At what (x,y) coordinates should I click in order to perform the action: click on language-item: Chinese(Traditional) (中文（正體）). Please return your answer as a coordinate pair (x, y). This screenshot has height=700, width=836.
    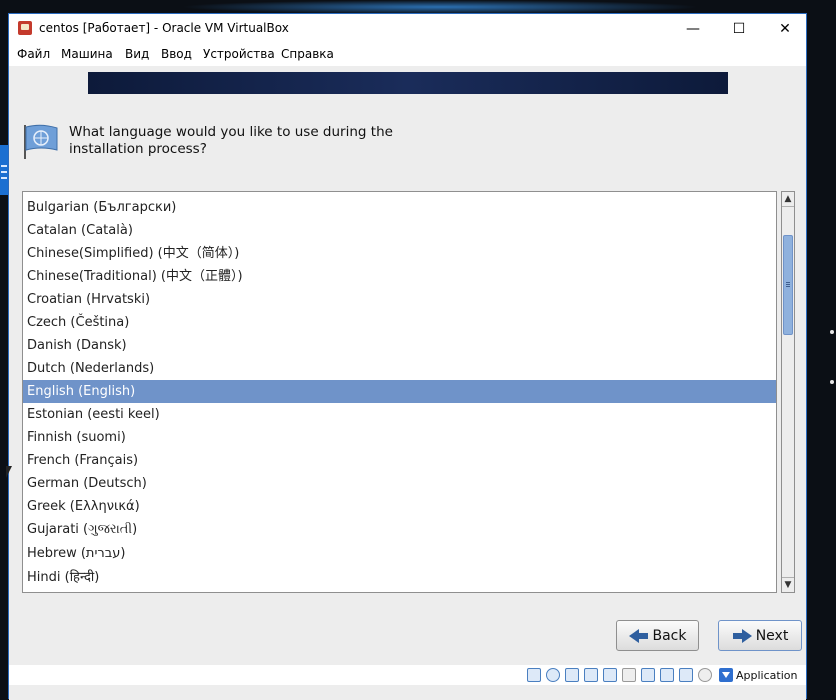
    Looking at the image, I should click on (399, 276).